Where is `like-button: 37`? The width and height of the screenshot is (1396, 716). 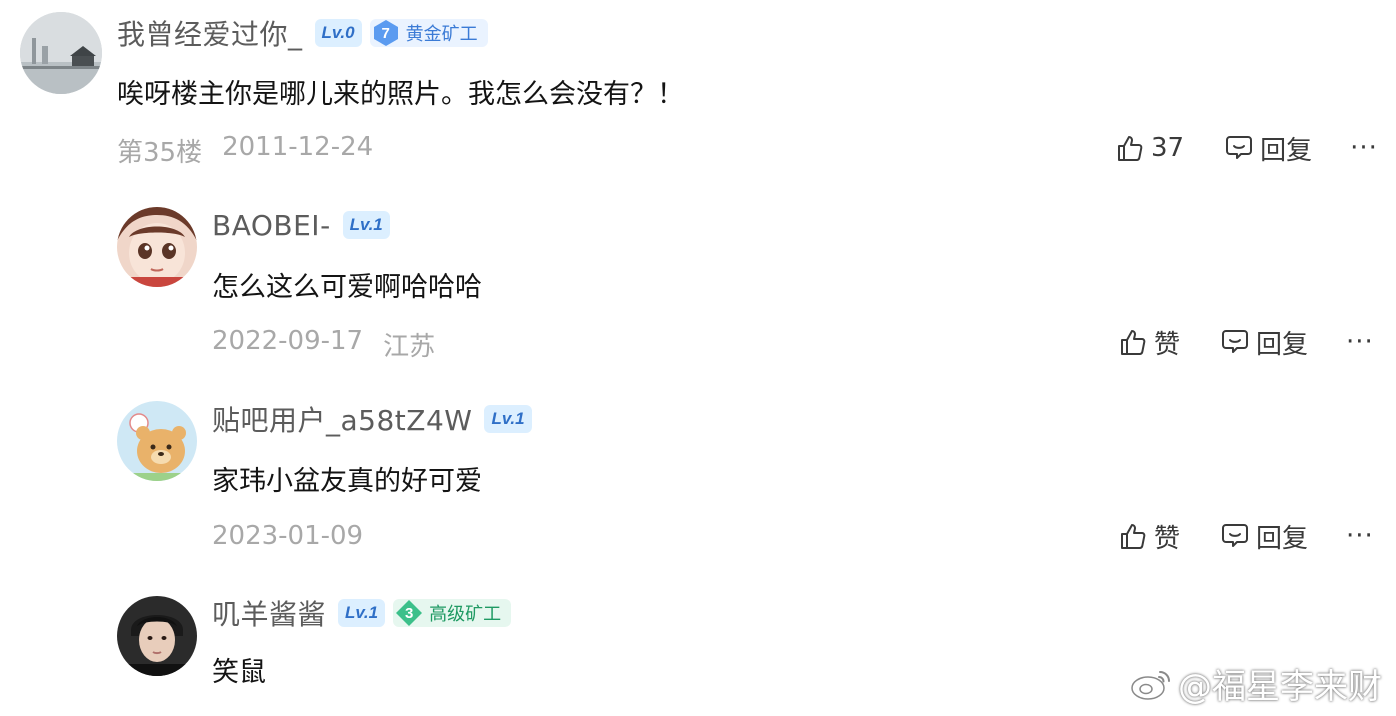
like-button: 37 is located at coordinates (1149, 148).